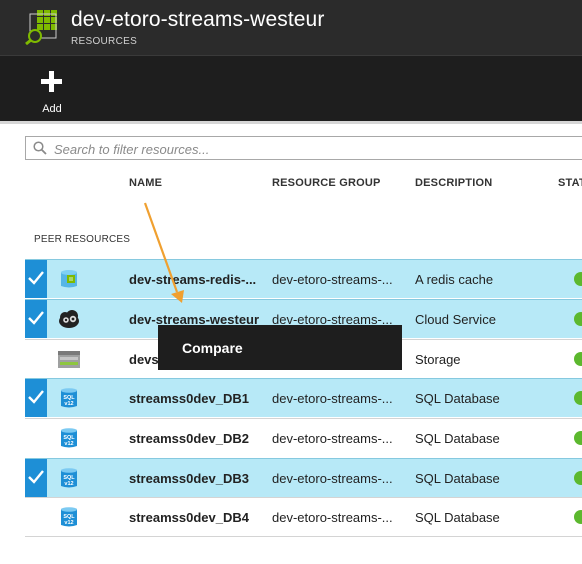 The image size is (582, 564). I want to click on search-input, so click(314, 149).